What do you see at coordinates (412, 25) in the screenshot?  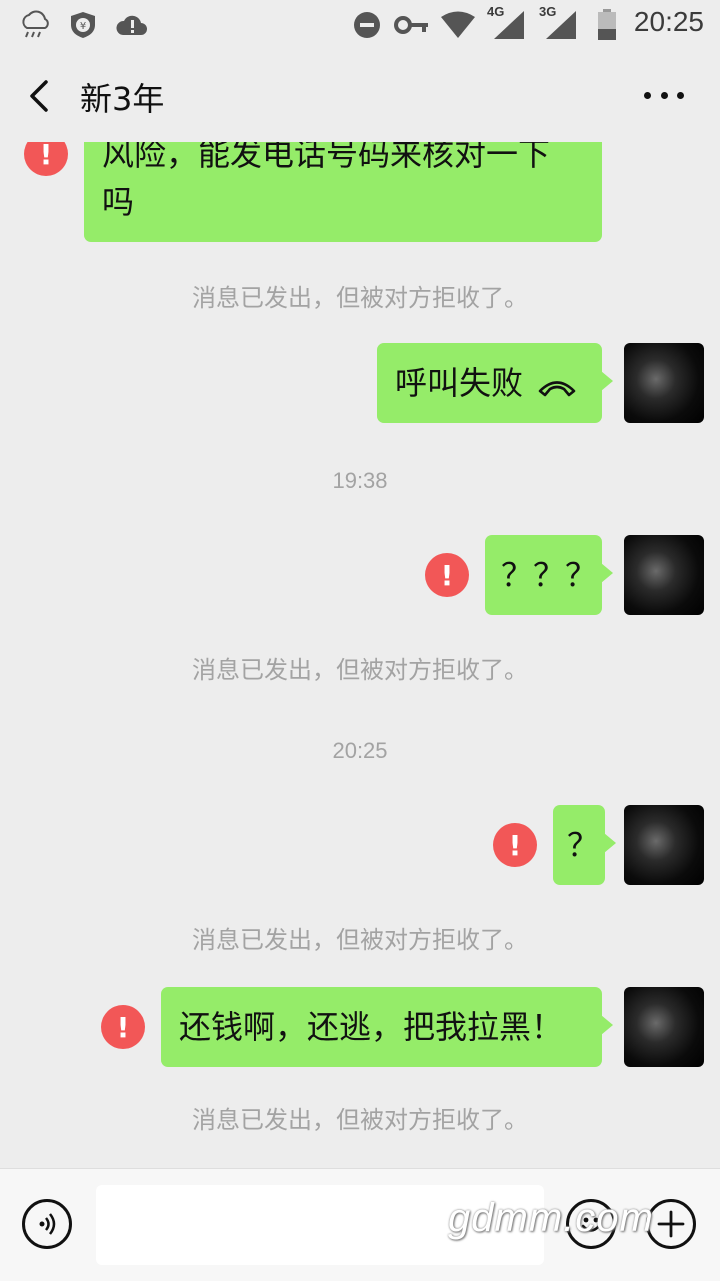 I see `key-icon` at bounding box center [412, 25].